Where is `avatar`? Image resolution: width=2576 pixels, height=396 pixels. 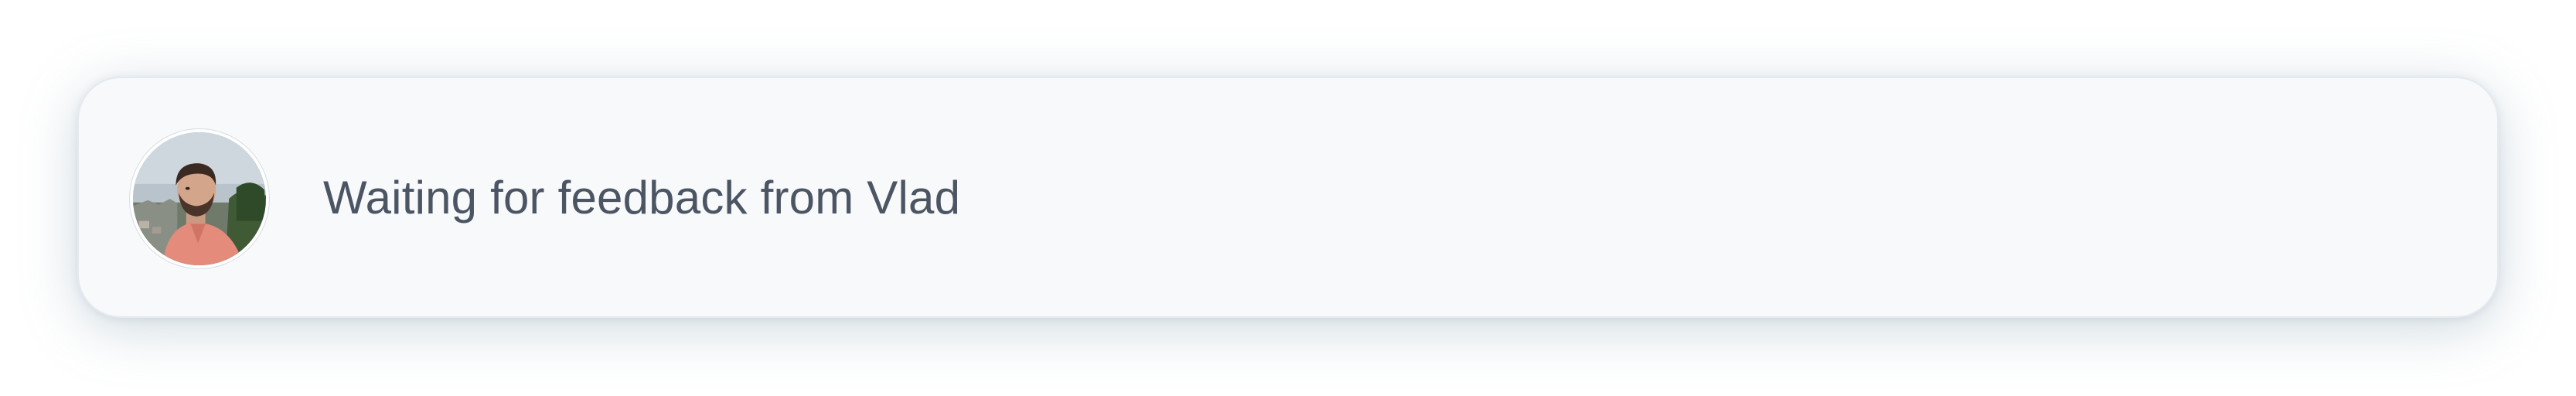
avatar is located at coordinates (199, 198).